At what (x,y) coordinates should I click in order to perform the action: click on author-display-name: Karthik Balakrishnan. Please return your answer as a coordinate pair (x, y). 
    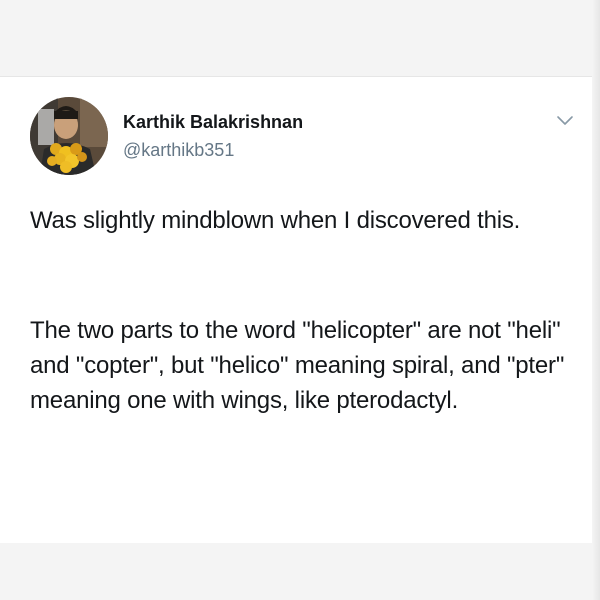
    Looking at the image, I should click on (213, 122).